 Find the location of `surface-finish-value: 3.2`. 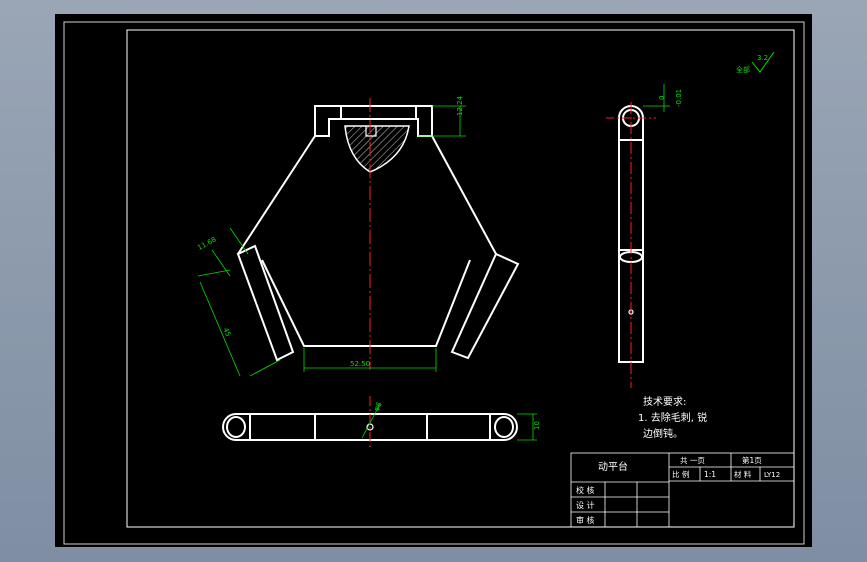

surface-finish-value: 3.2 is located at coordinates (762, 58).